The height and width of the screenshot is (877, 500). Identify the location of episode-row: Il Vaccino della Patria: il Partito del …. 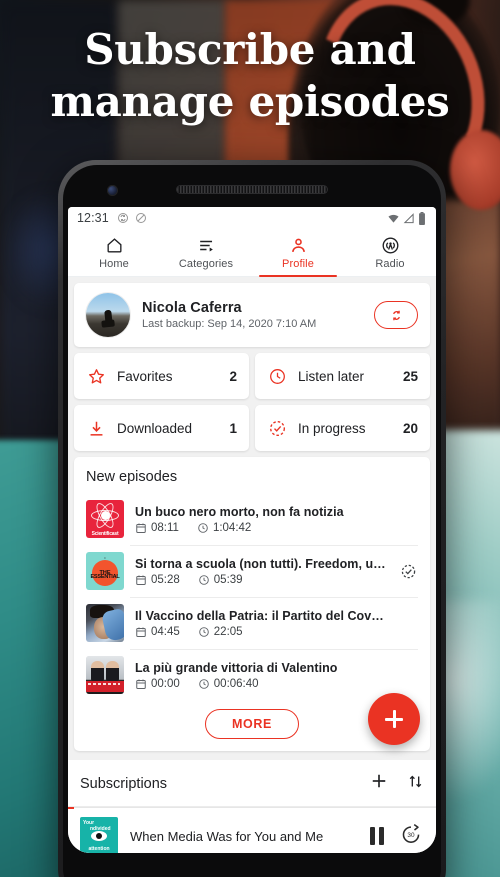
(252, 623).